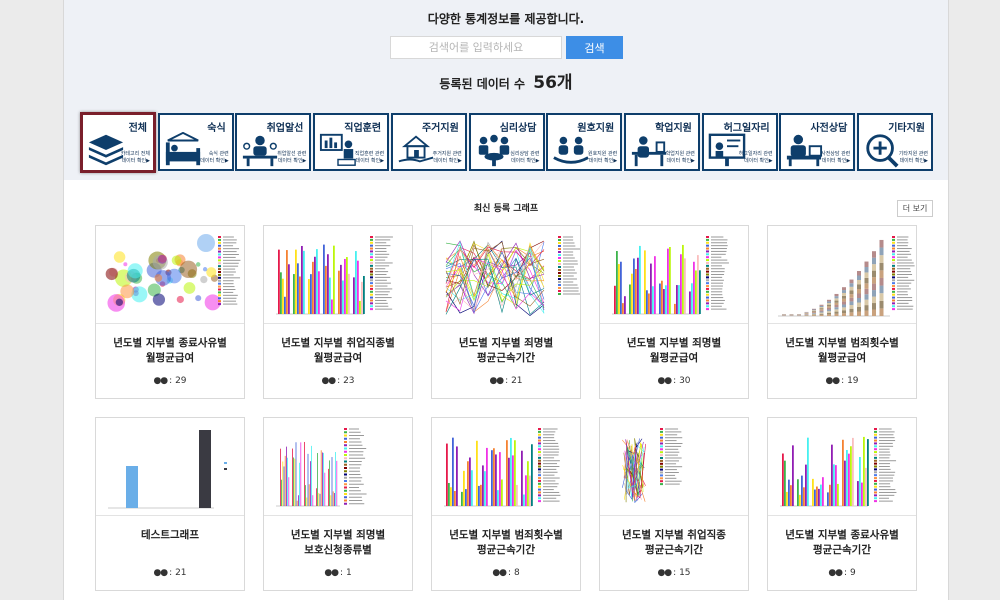  I want to click on graph-title: 년도별 지부별 취업직종 평균근속기간, so click(674, 543).